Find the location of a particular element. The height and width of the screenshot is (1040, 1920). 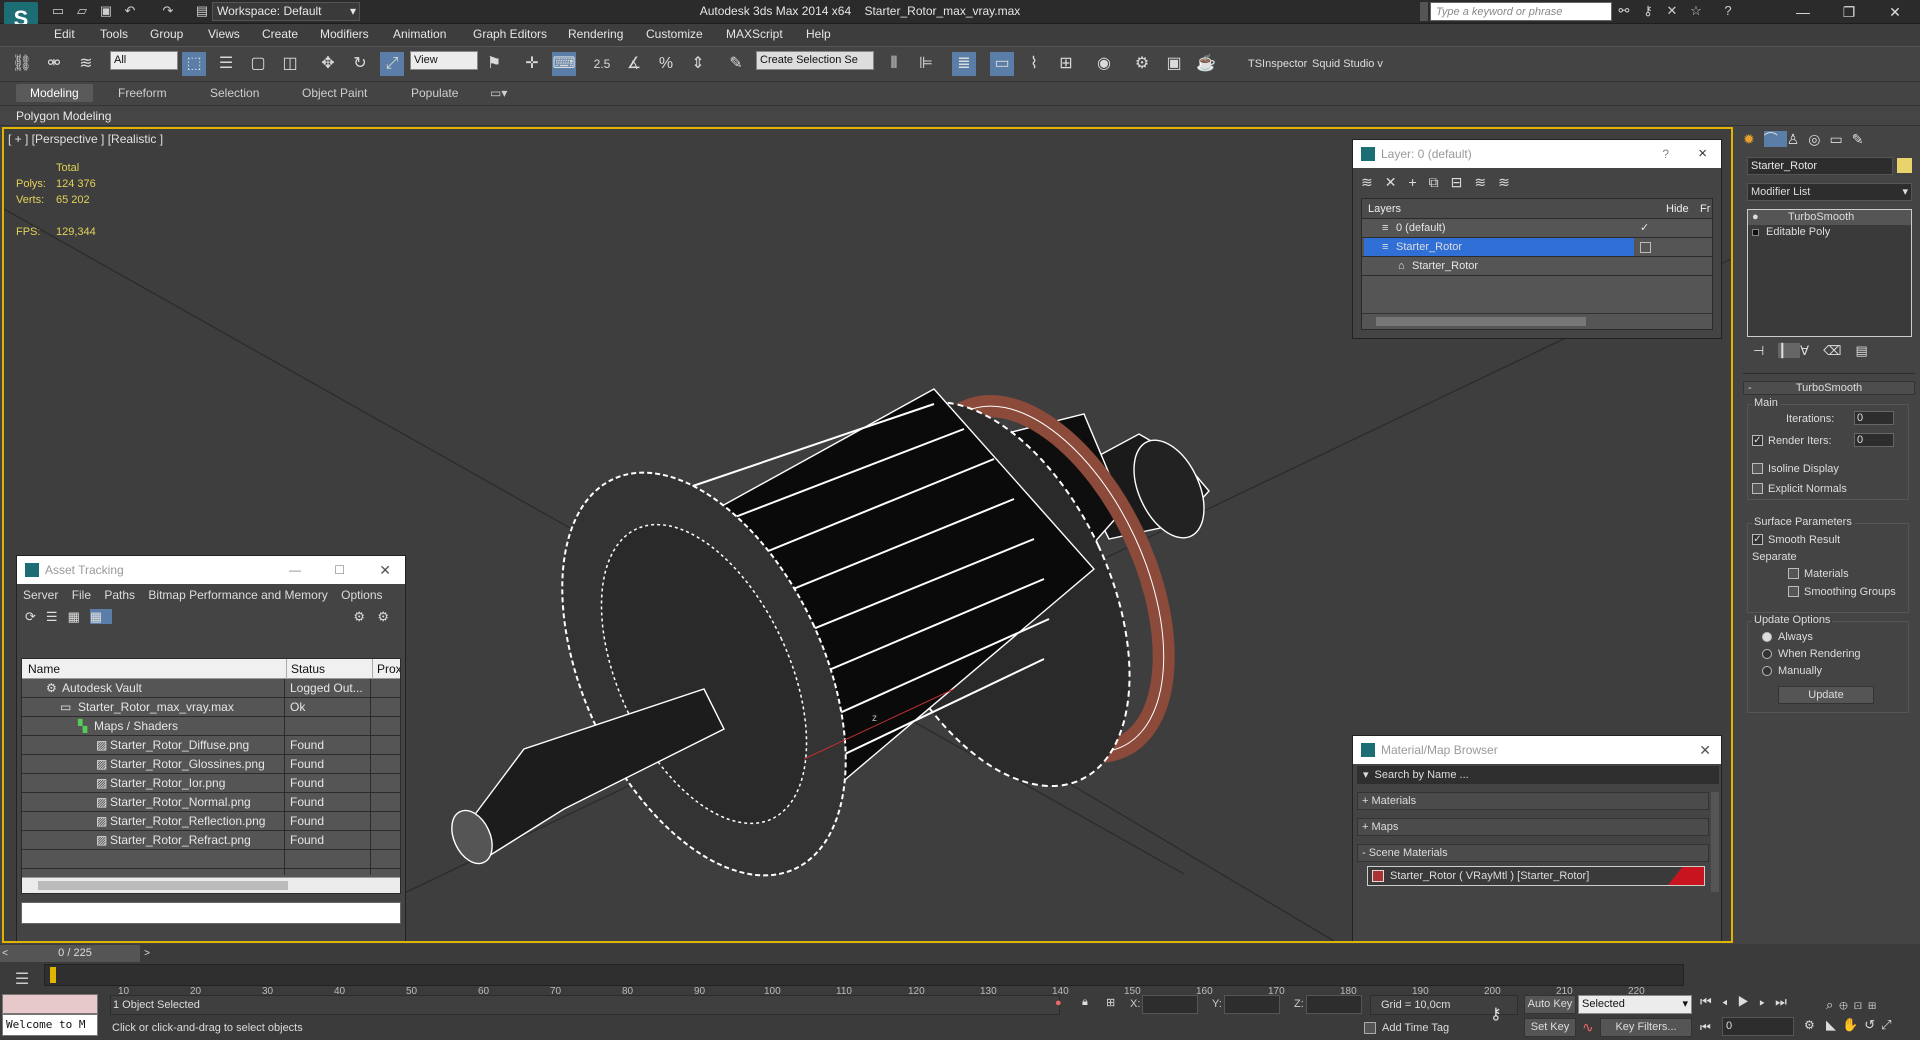

turbosmooth-rollout-header: - TurboSmooth is located at coordinates (1829, 388).